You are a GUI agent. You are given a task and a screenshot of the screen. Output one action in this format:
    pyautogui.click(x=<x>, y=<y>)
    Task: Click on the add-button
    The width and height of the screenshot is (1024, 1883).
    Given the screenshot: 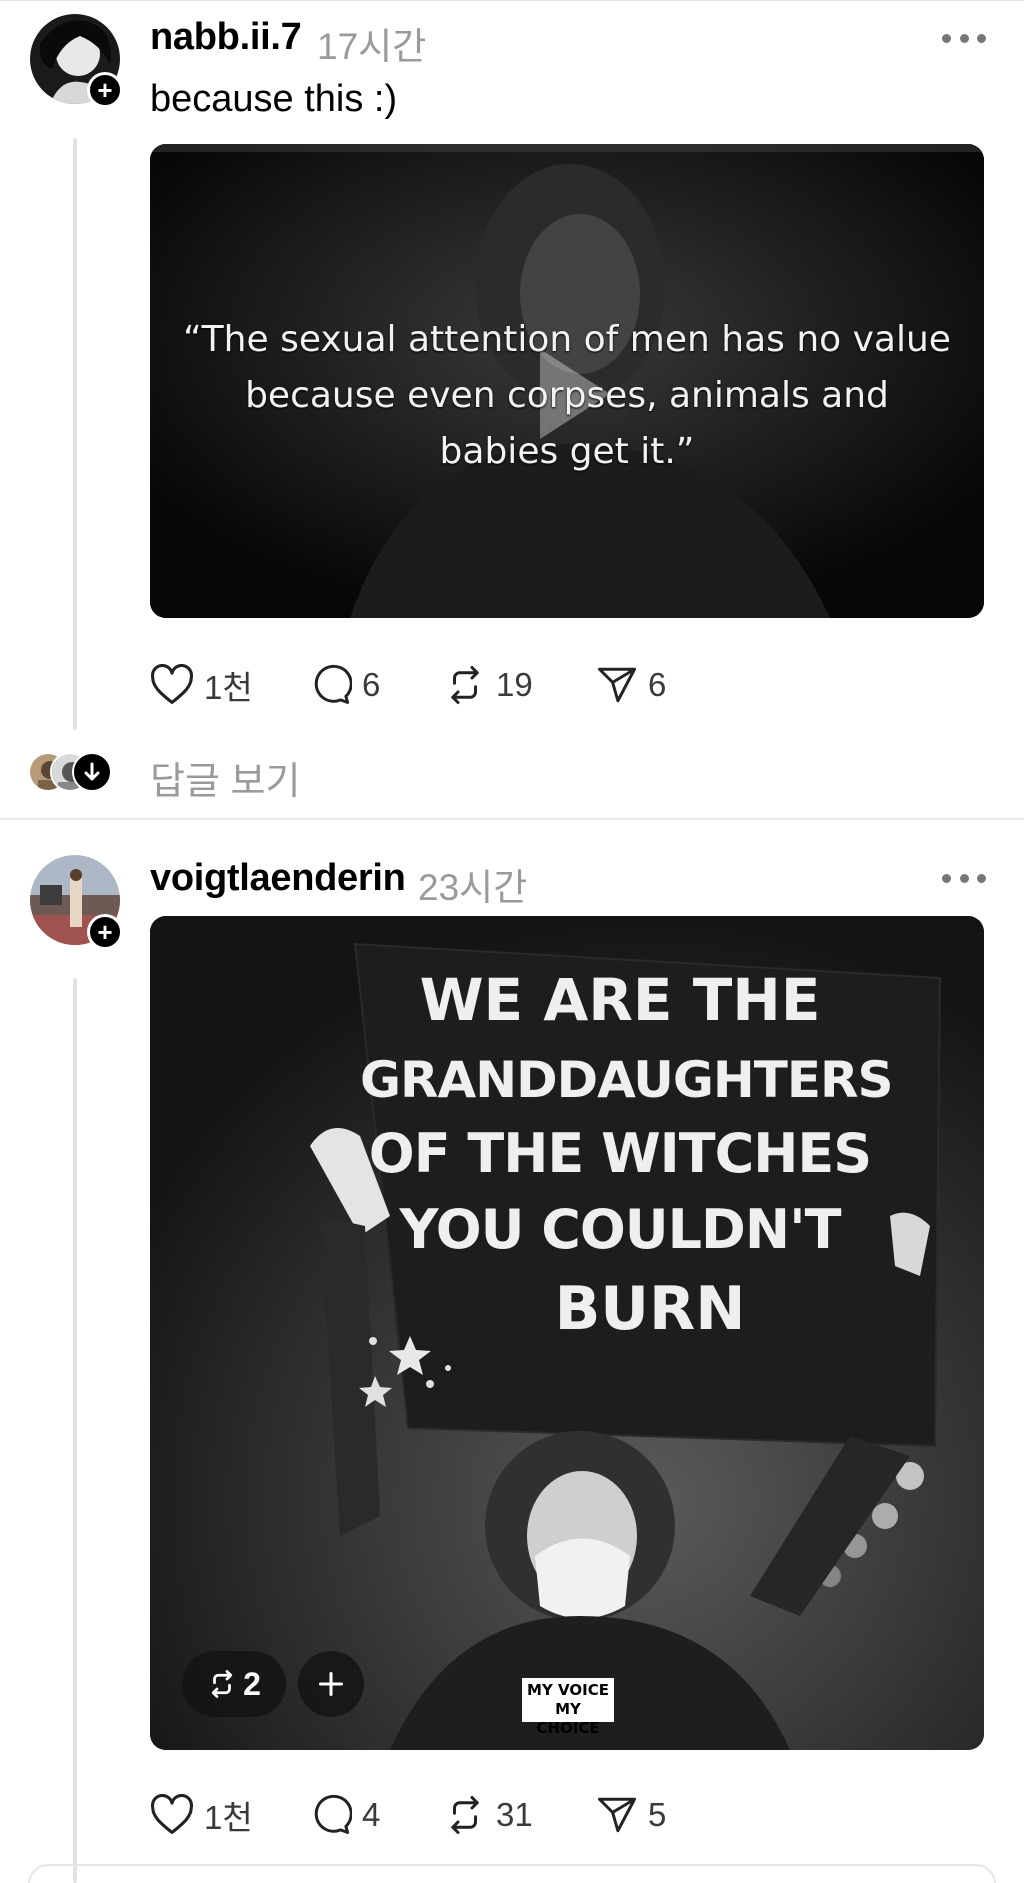 What is the action you would take?
    pyautogui.click(x=331, y=1684)
    